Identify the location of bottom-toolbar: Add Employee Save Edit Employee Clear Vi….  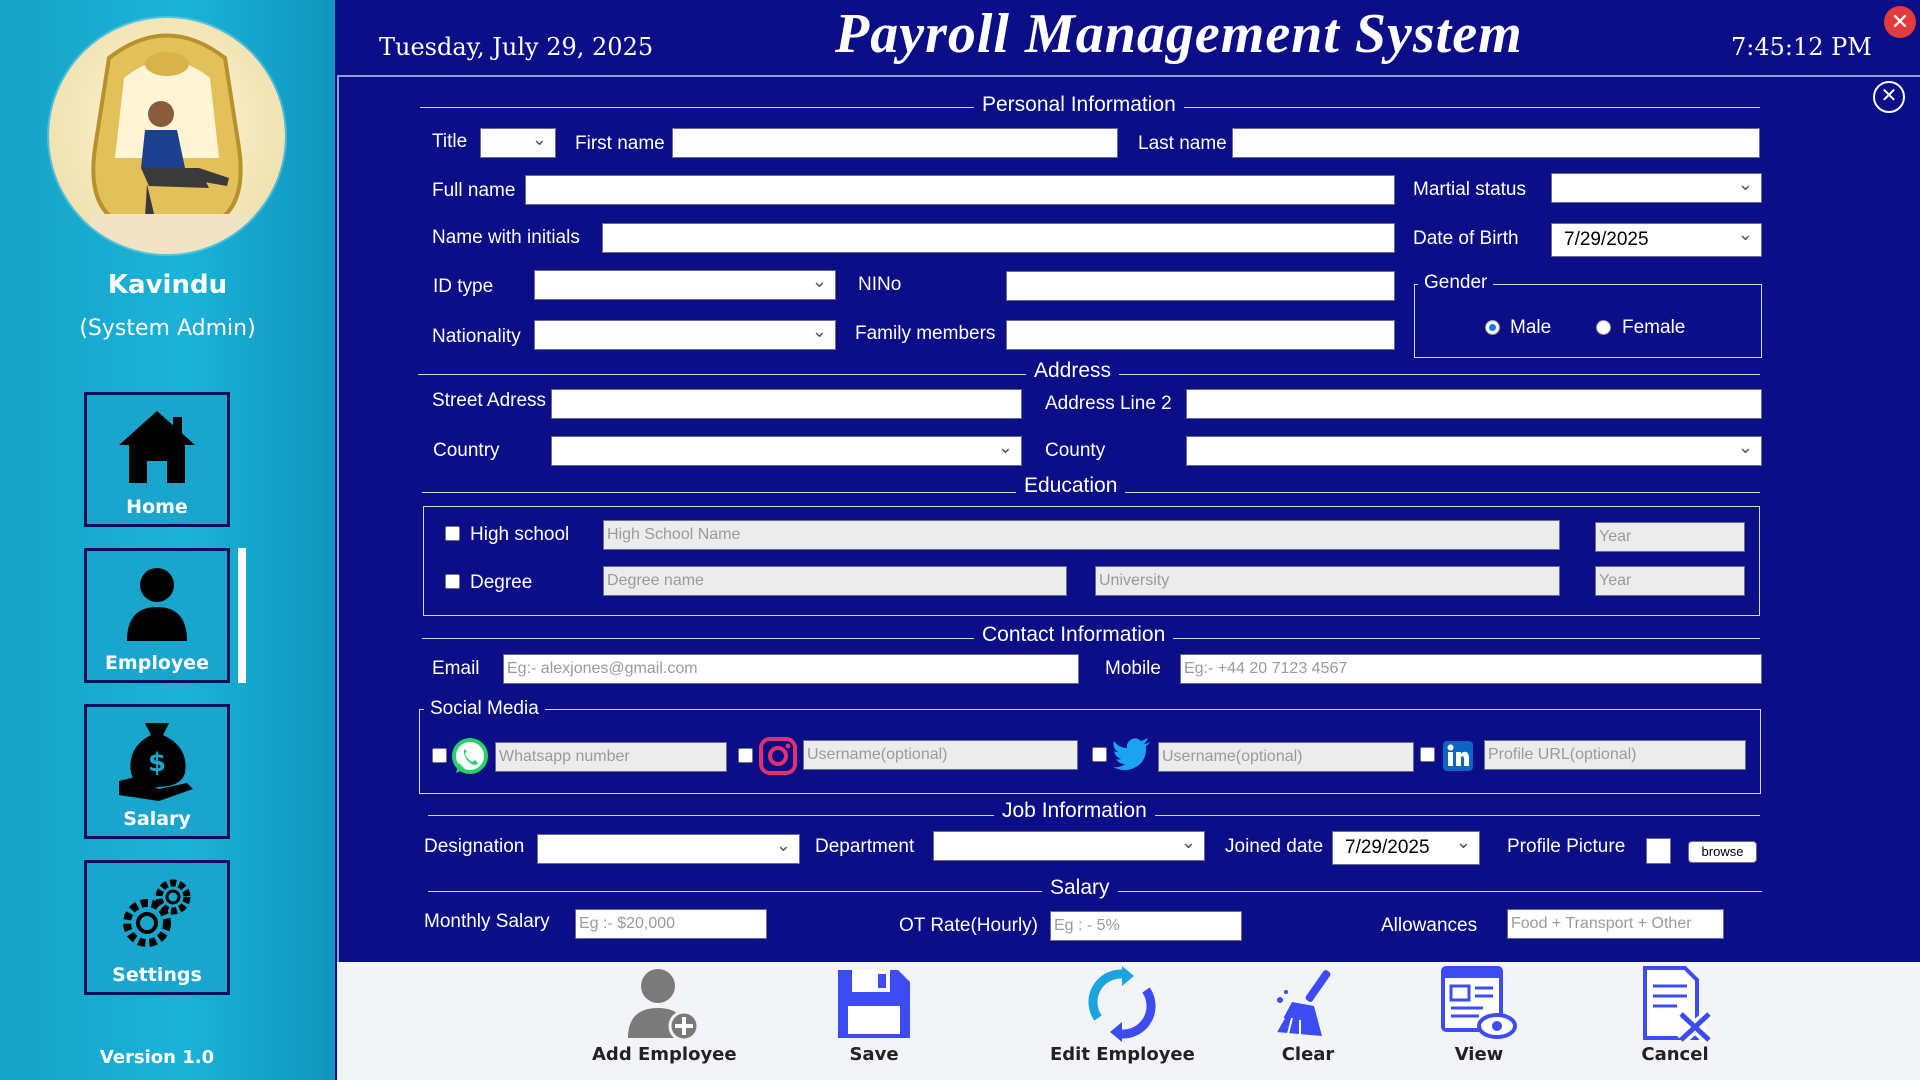
(1128, 1021).